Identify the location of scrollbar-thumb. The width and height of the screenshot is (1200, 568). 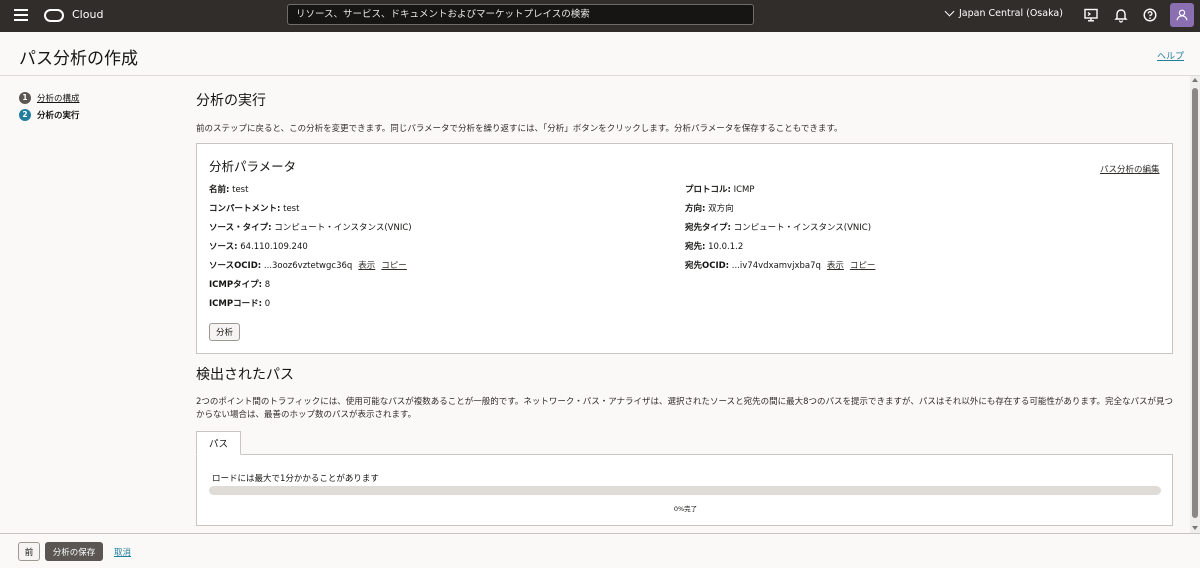
(1195, 303).